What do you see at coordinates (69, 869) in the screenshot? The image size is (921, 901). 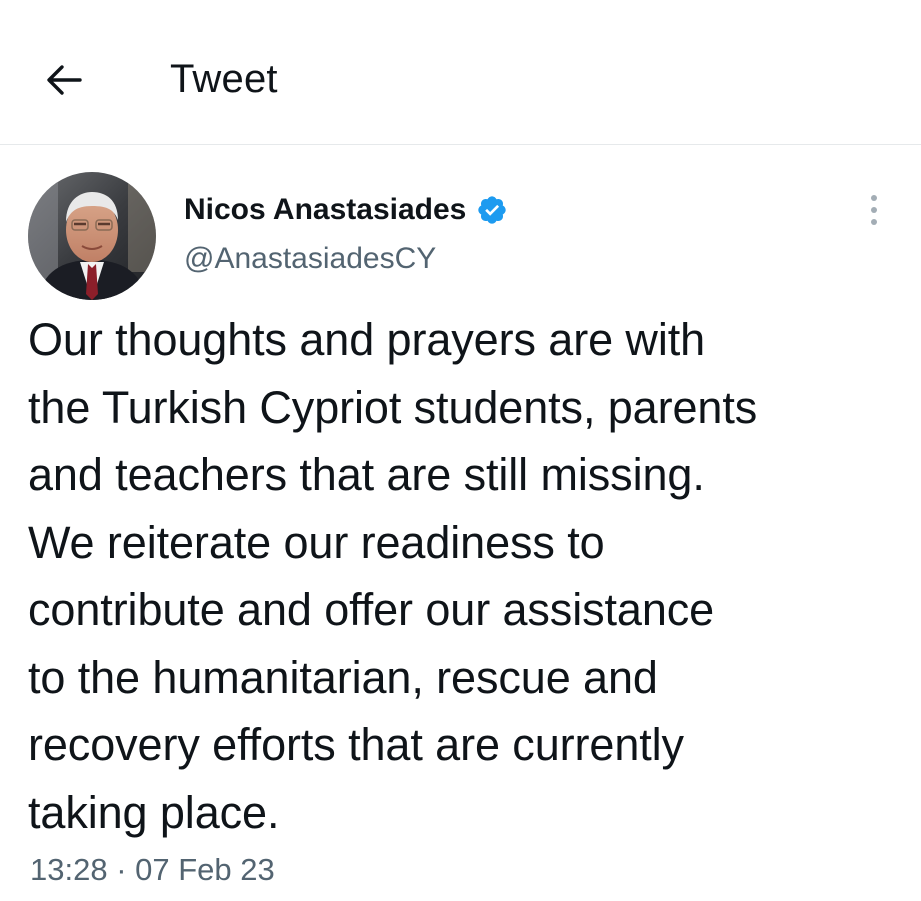 I see `tweet-time: 13:28` at bounding box center [69, 869].